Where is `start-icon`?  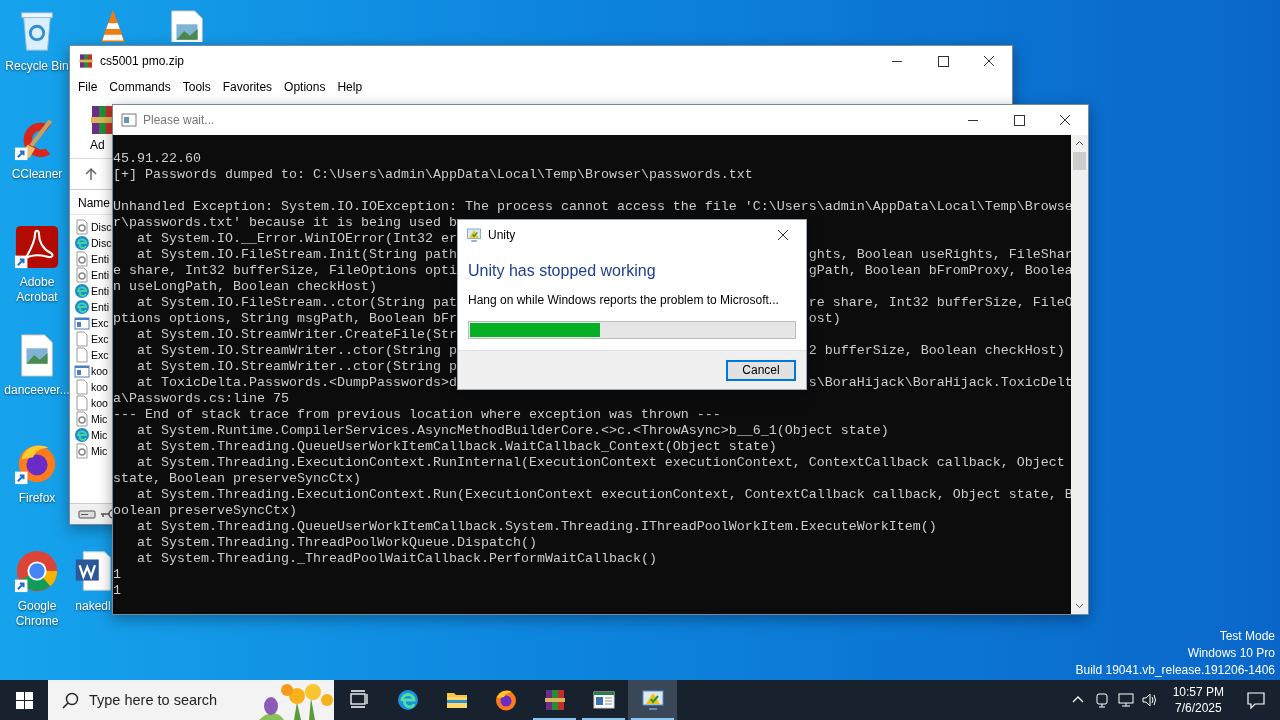 start-icon is located at coordinates (24, 700).